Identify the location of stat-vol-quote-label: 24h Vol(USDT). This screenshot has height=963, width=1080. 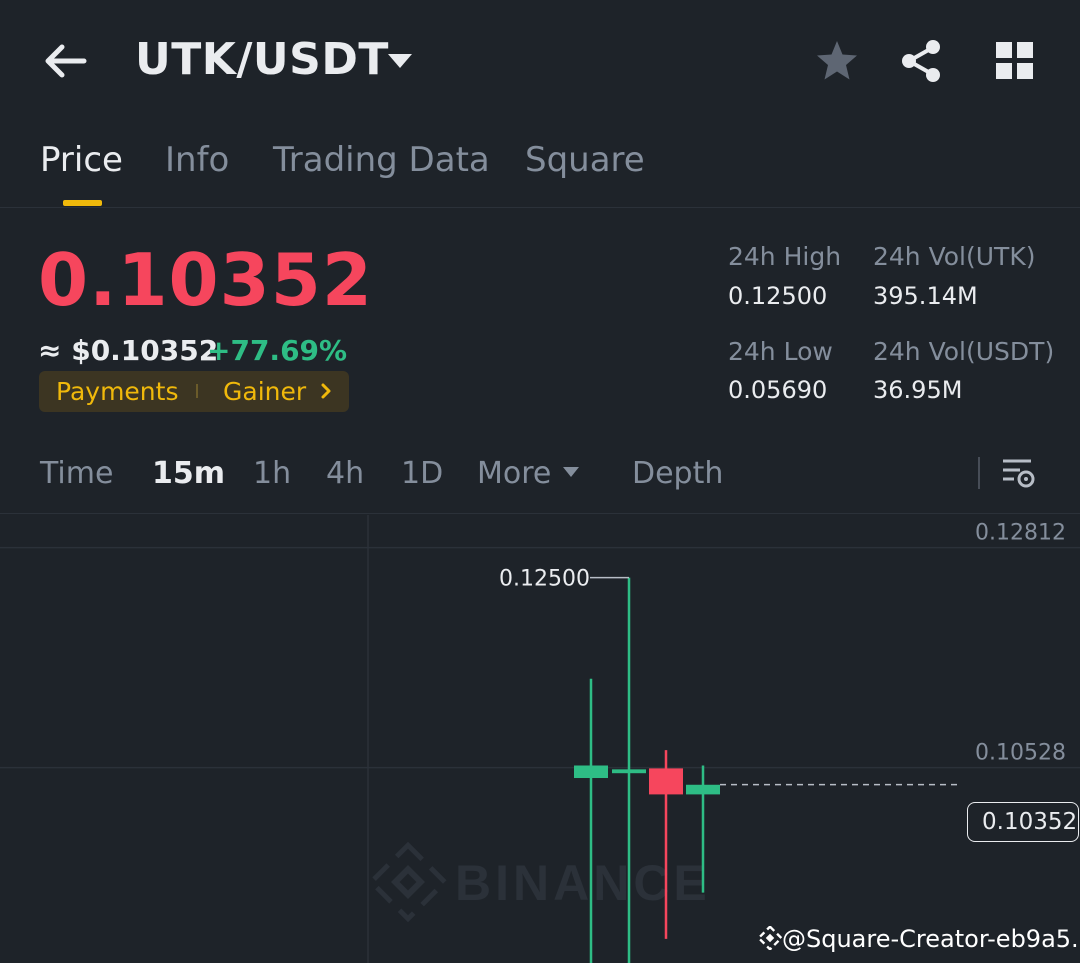
(964, 351).